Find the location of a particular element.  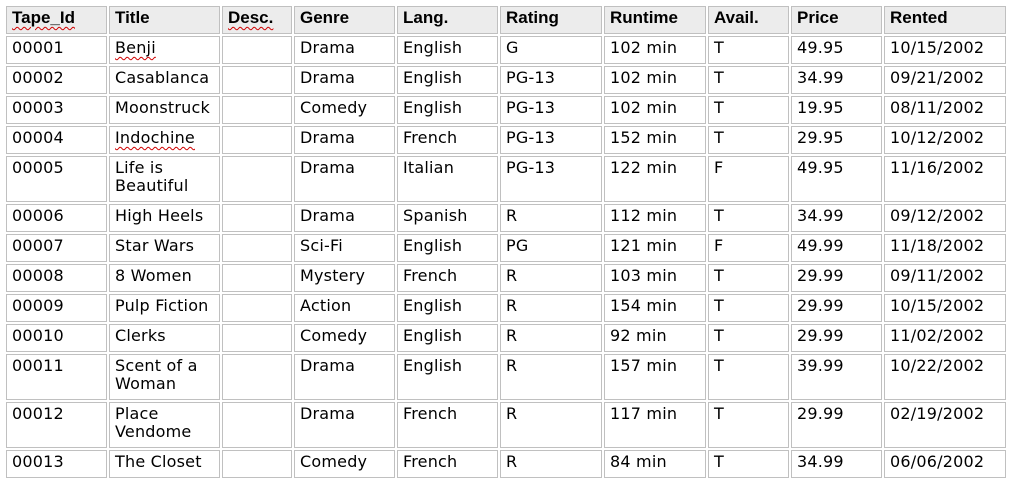

cell-rented: 11/02/2002 is located at coordinates (945, 338).